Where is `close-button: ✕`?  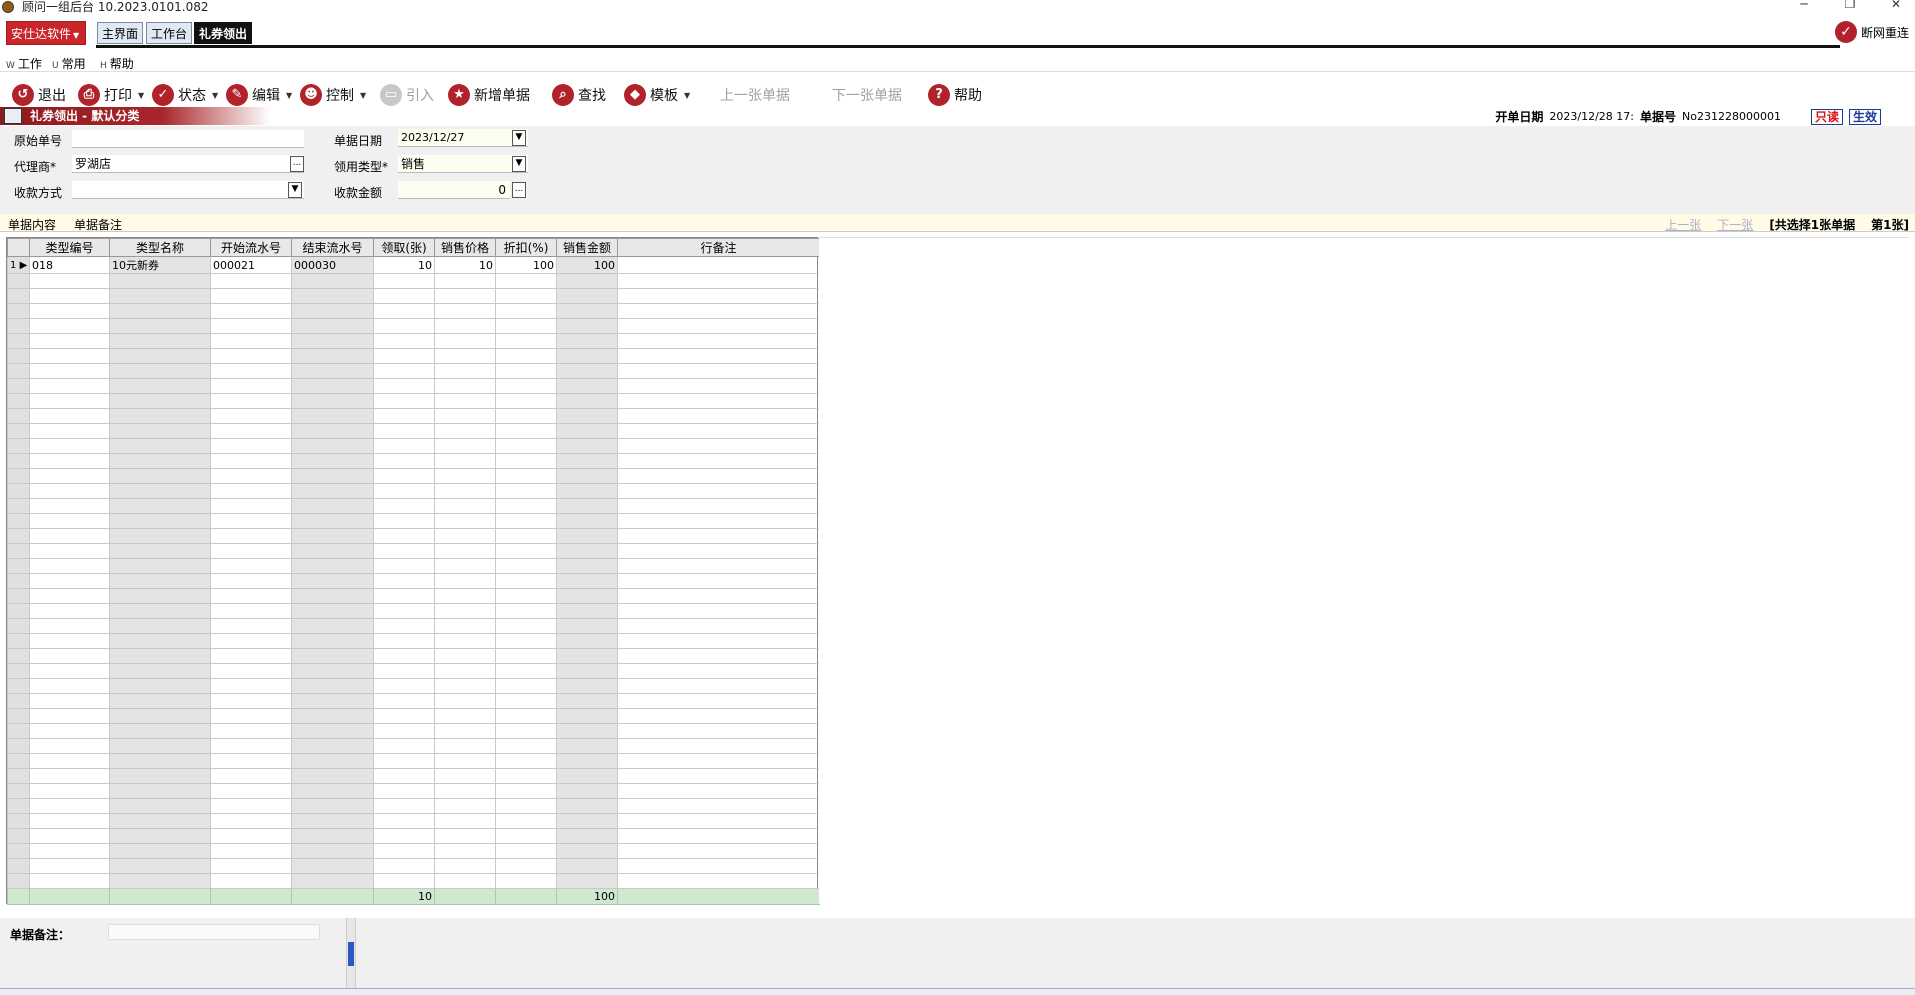
close-button: ✕ is located at coordinates (1896, 5).